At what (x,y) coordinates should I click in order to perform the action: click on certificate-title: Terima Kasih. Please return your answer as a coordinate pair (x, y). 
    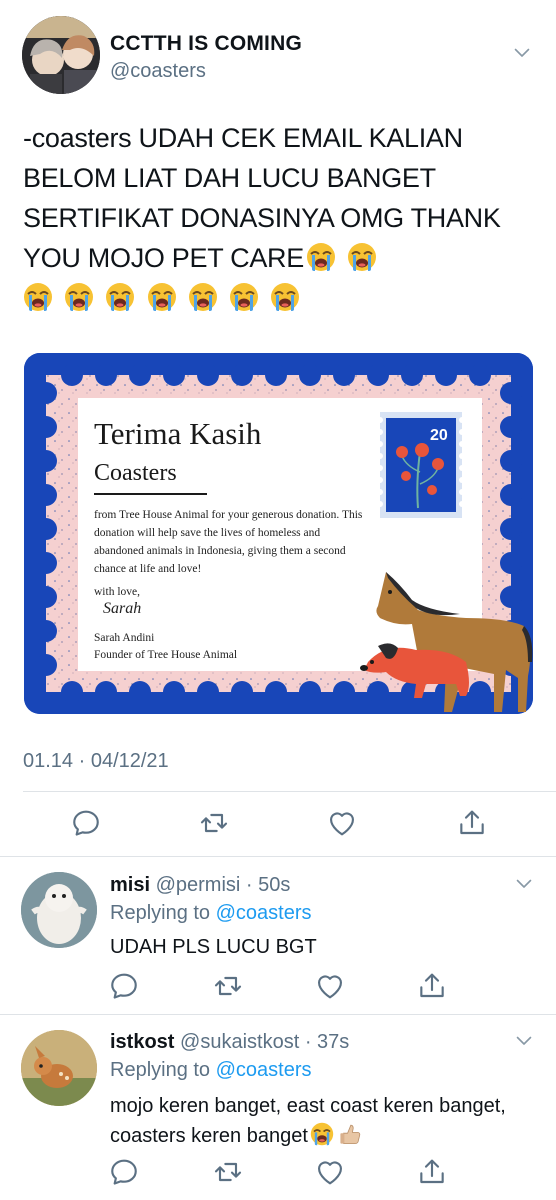
    Looking at the image, I should click on (178, 433).